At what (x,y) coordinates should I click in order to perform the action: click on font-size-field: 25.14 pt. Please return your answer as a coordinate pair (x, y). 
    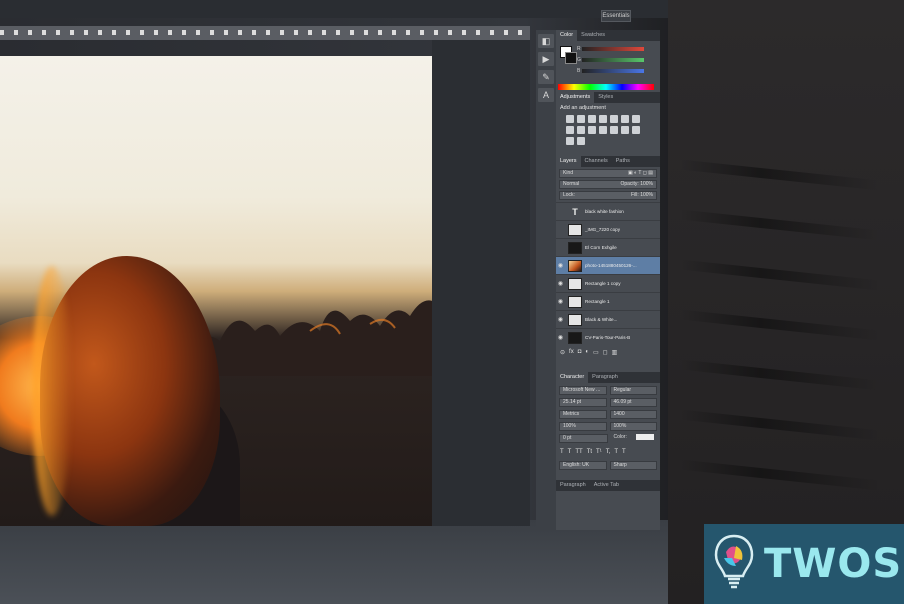
    Looking at the image, I should click on (583, 402).